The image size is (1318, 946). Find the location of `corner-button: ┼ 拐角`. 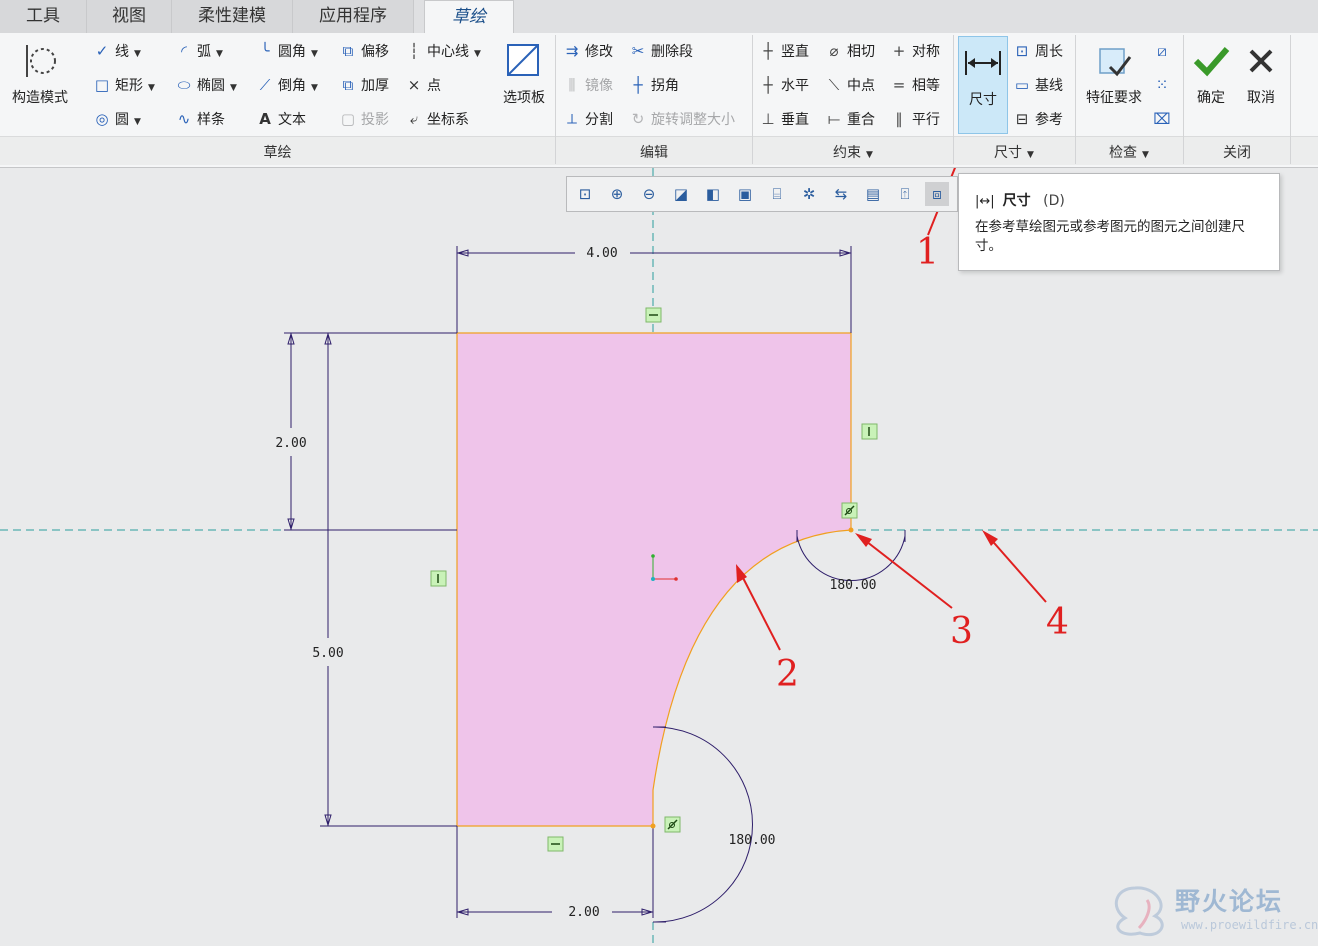

corner-button: ┼ 拐角 is located at coordinates (653, 85).